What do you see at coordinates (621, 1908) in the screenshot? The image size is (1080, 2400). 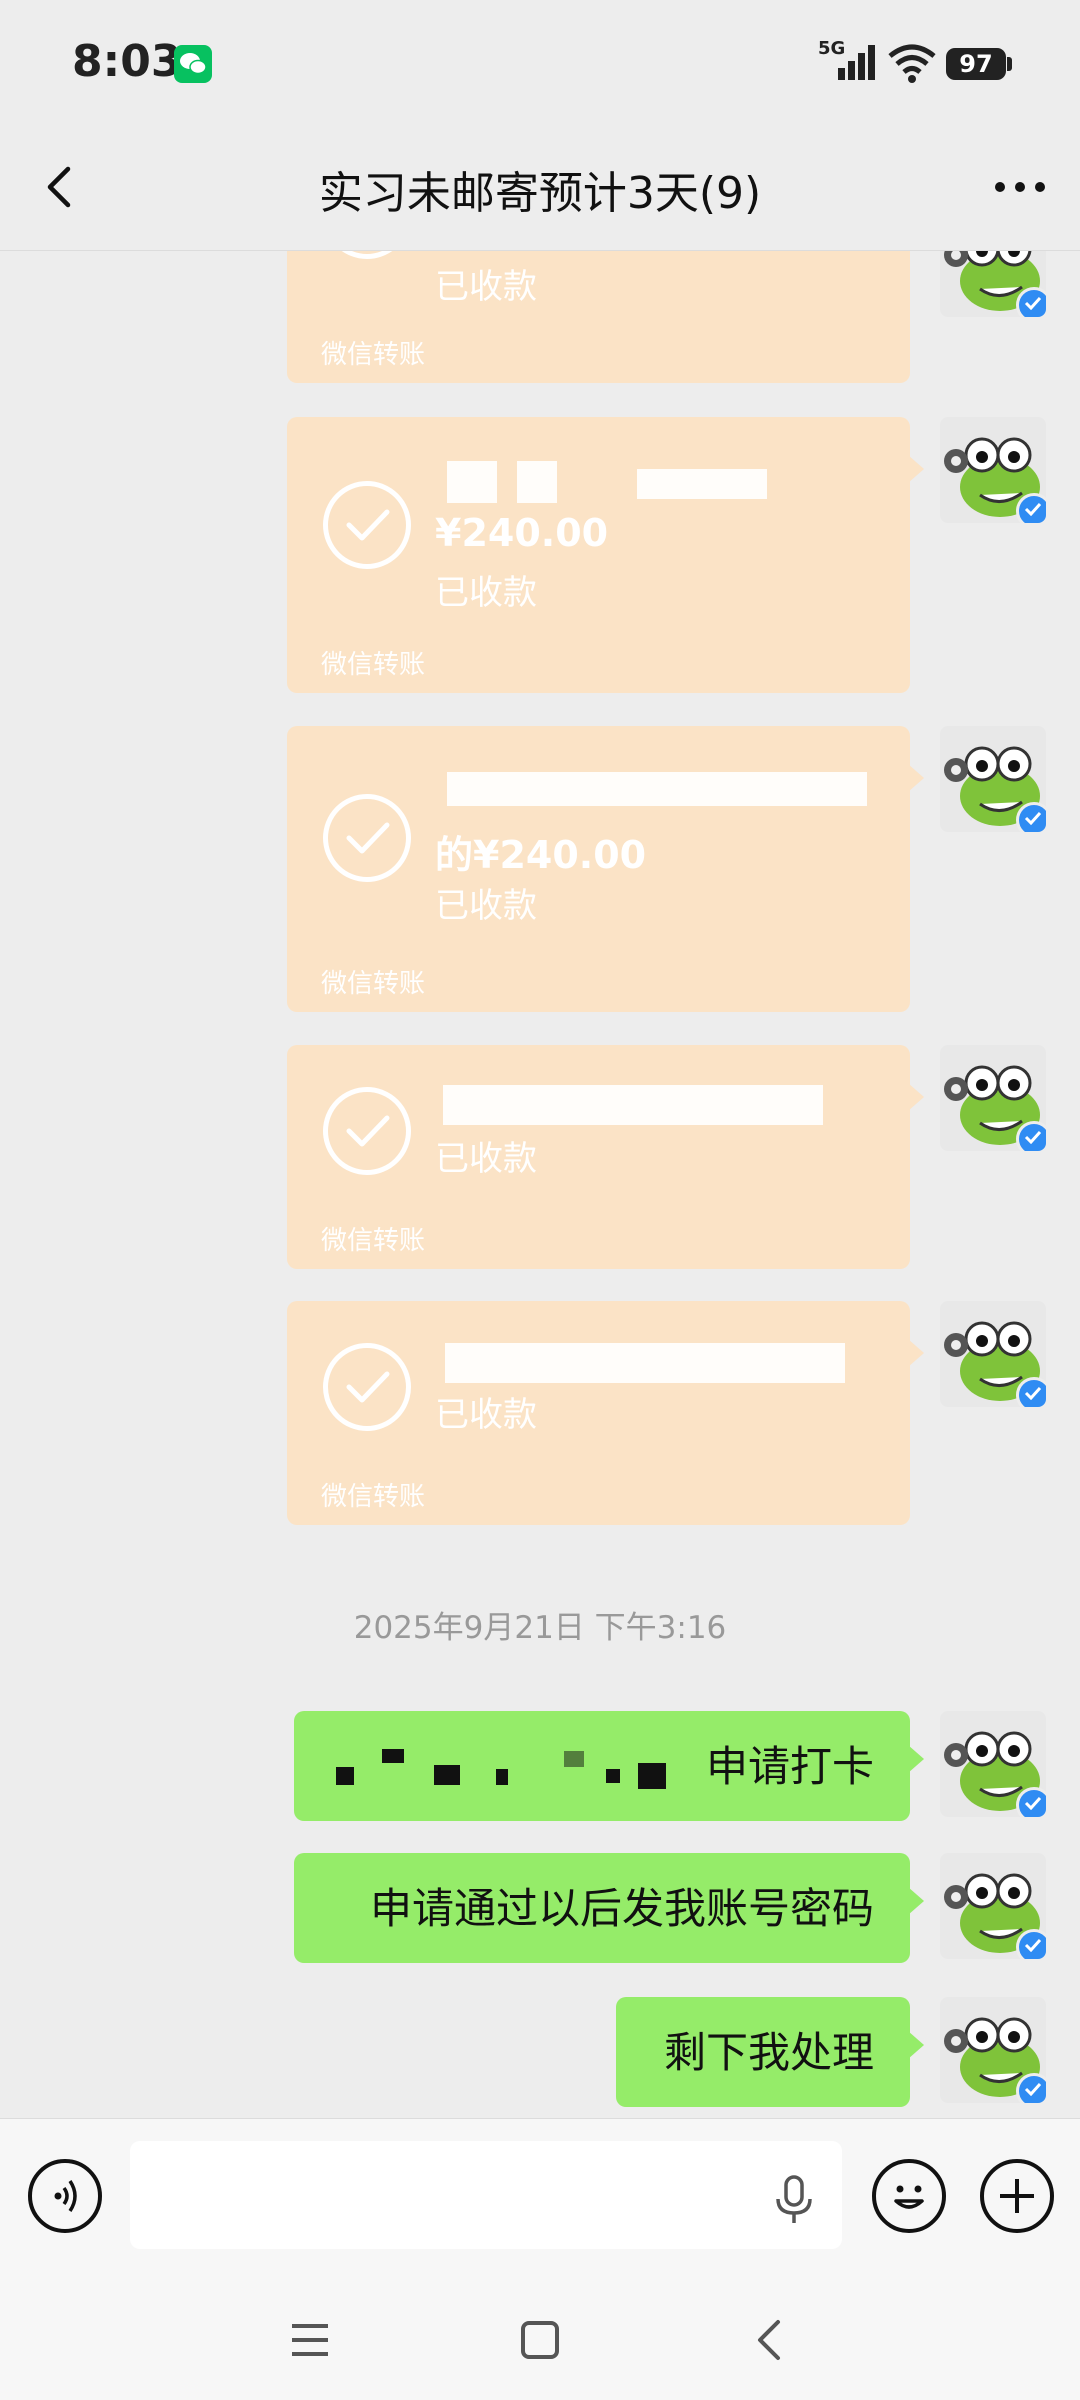 I see `message-text: 申请通过以后发我账号密码` at bounding box center [621, 1908].